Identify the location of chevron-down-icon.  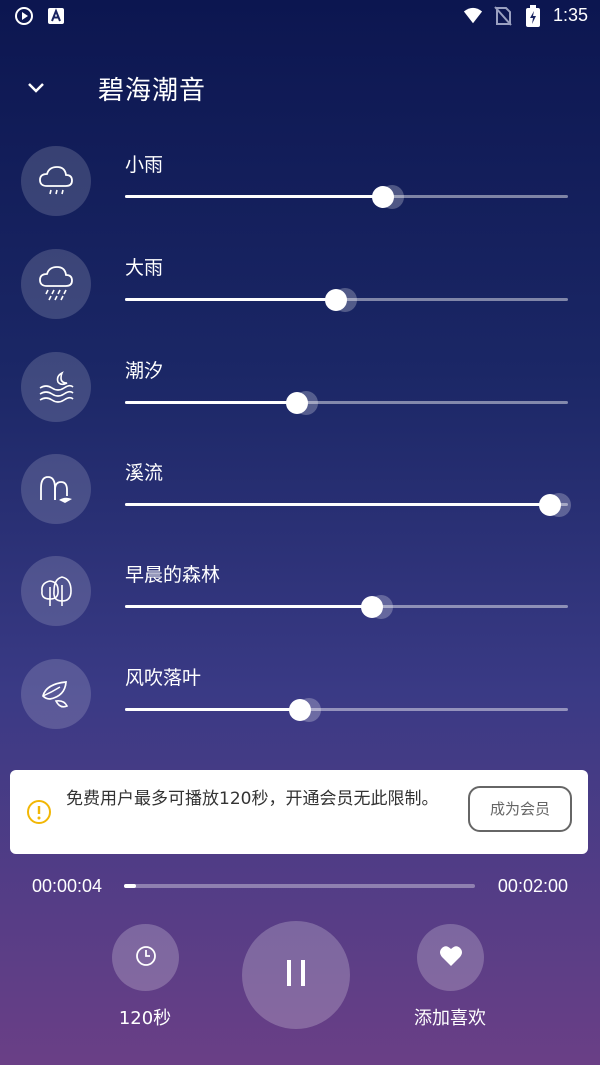
(36, 88).